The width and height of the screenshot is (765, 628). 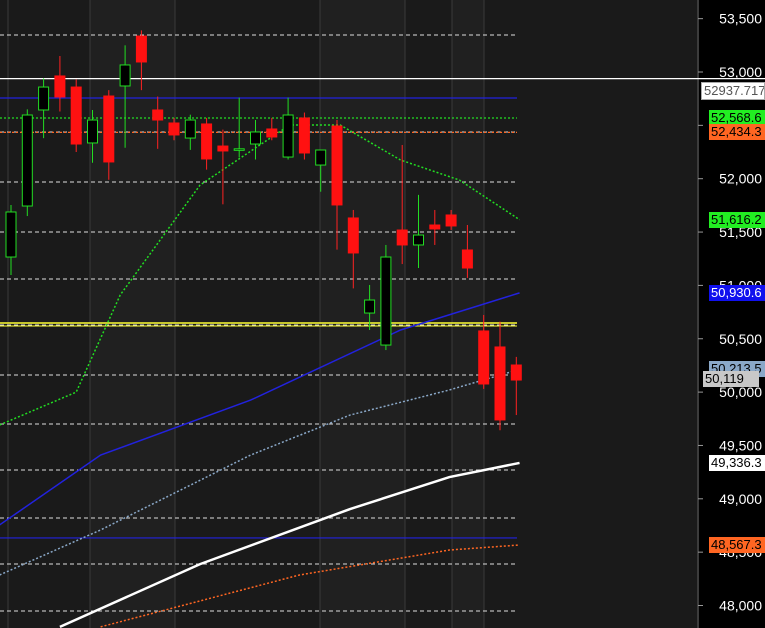 I want to click on axis-tick-label: 52,000, so click(x=740, y=179).